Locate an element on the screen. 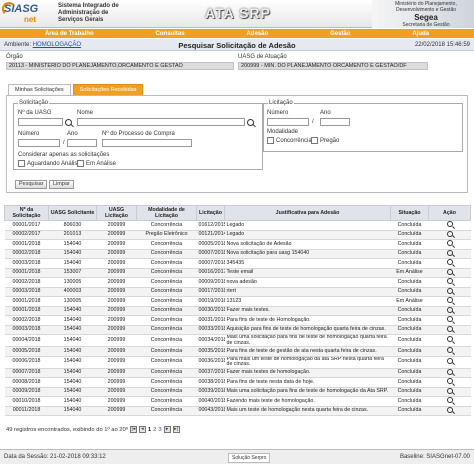 Image resolution: width=474 pixels, height=464 pixels. ambiente: Ambiente: HOMOLOGAÇÃO is located at coordinates (42, 45).